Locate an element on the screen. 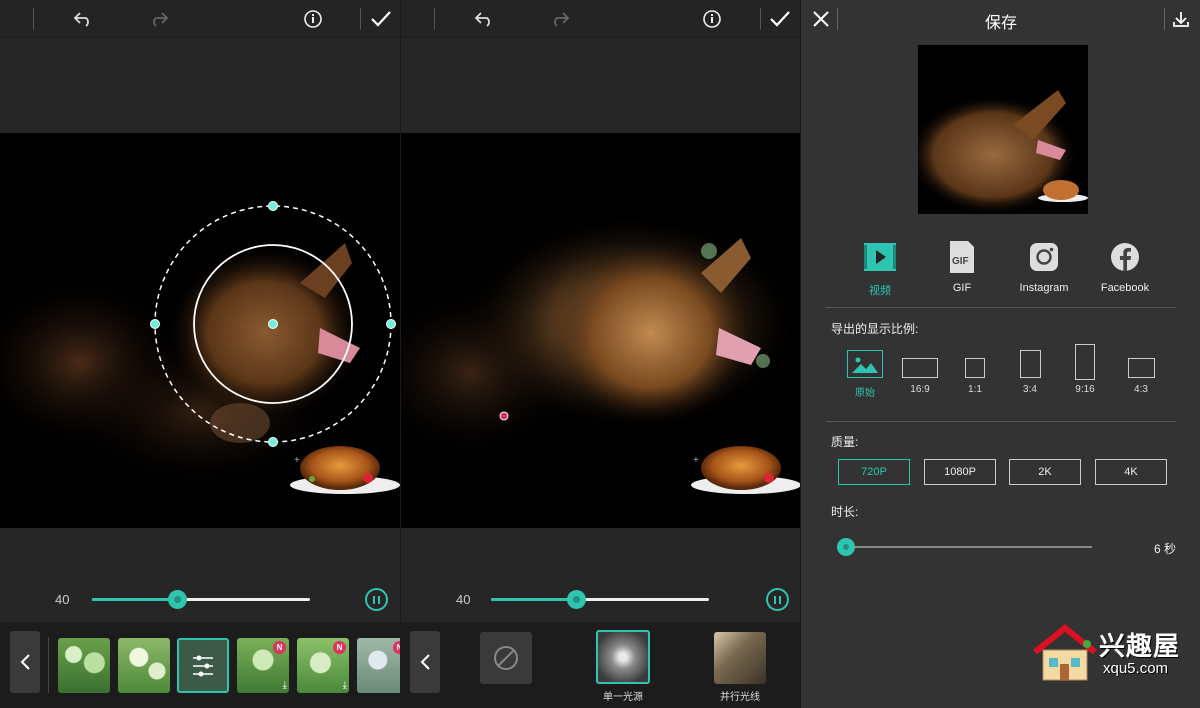 This screenshot has width=1200, height=708. duration-section-title: 时长: is located at coordinates (845, 512).